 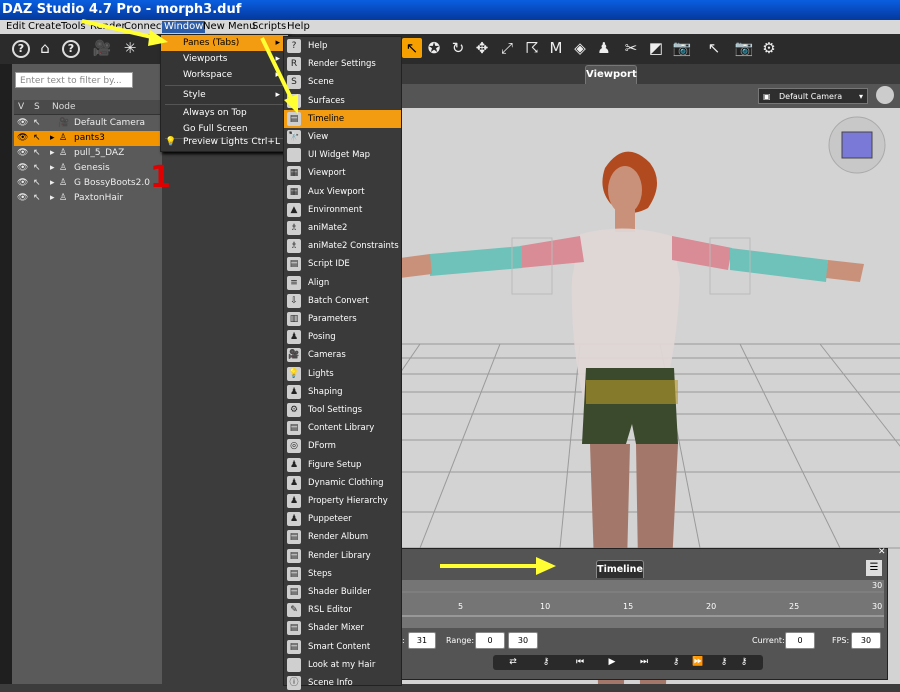 I want to click on arrow-to-timeline-item, so click(x=277, y=69).